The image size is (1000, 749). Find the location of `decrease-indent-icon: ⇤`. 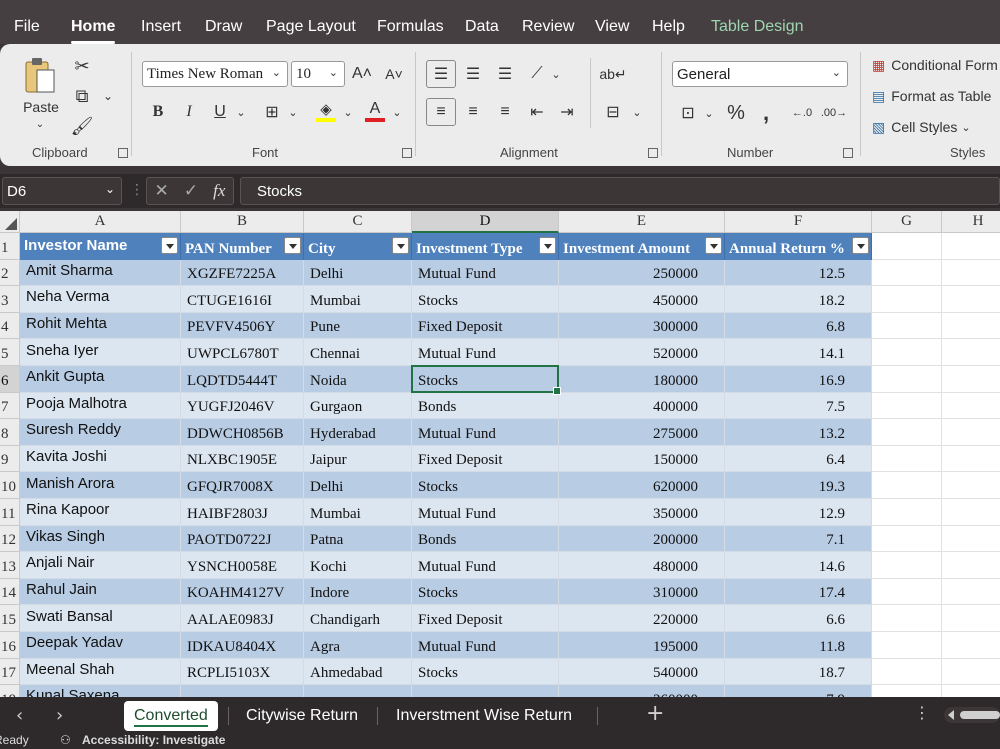

decrease-indent-icon: ⇤ is located at coordinates (537, 112).